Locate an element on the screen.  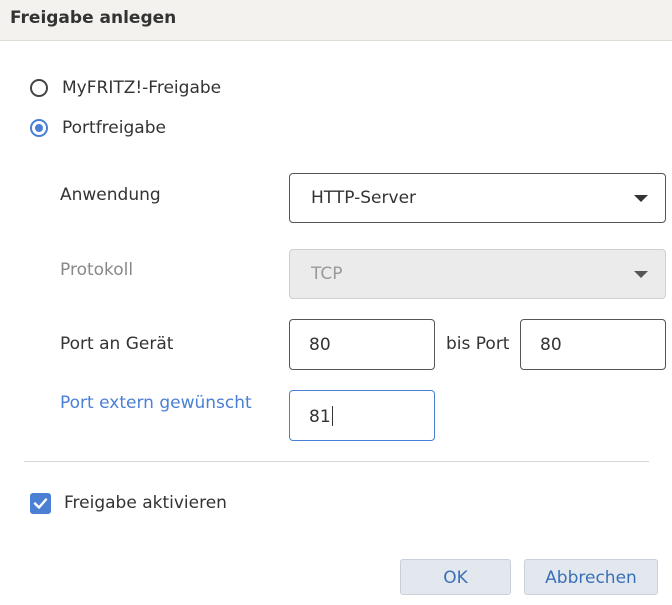
radio-port-share: Portfreigabe is located at coordinates (98, 128).